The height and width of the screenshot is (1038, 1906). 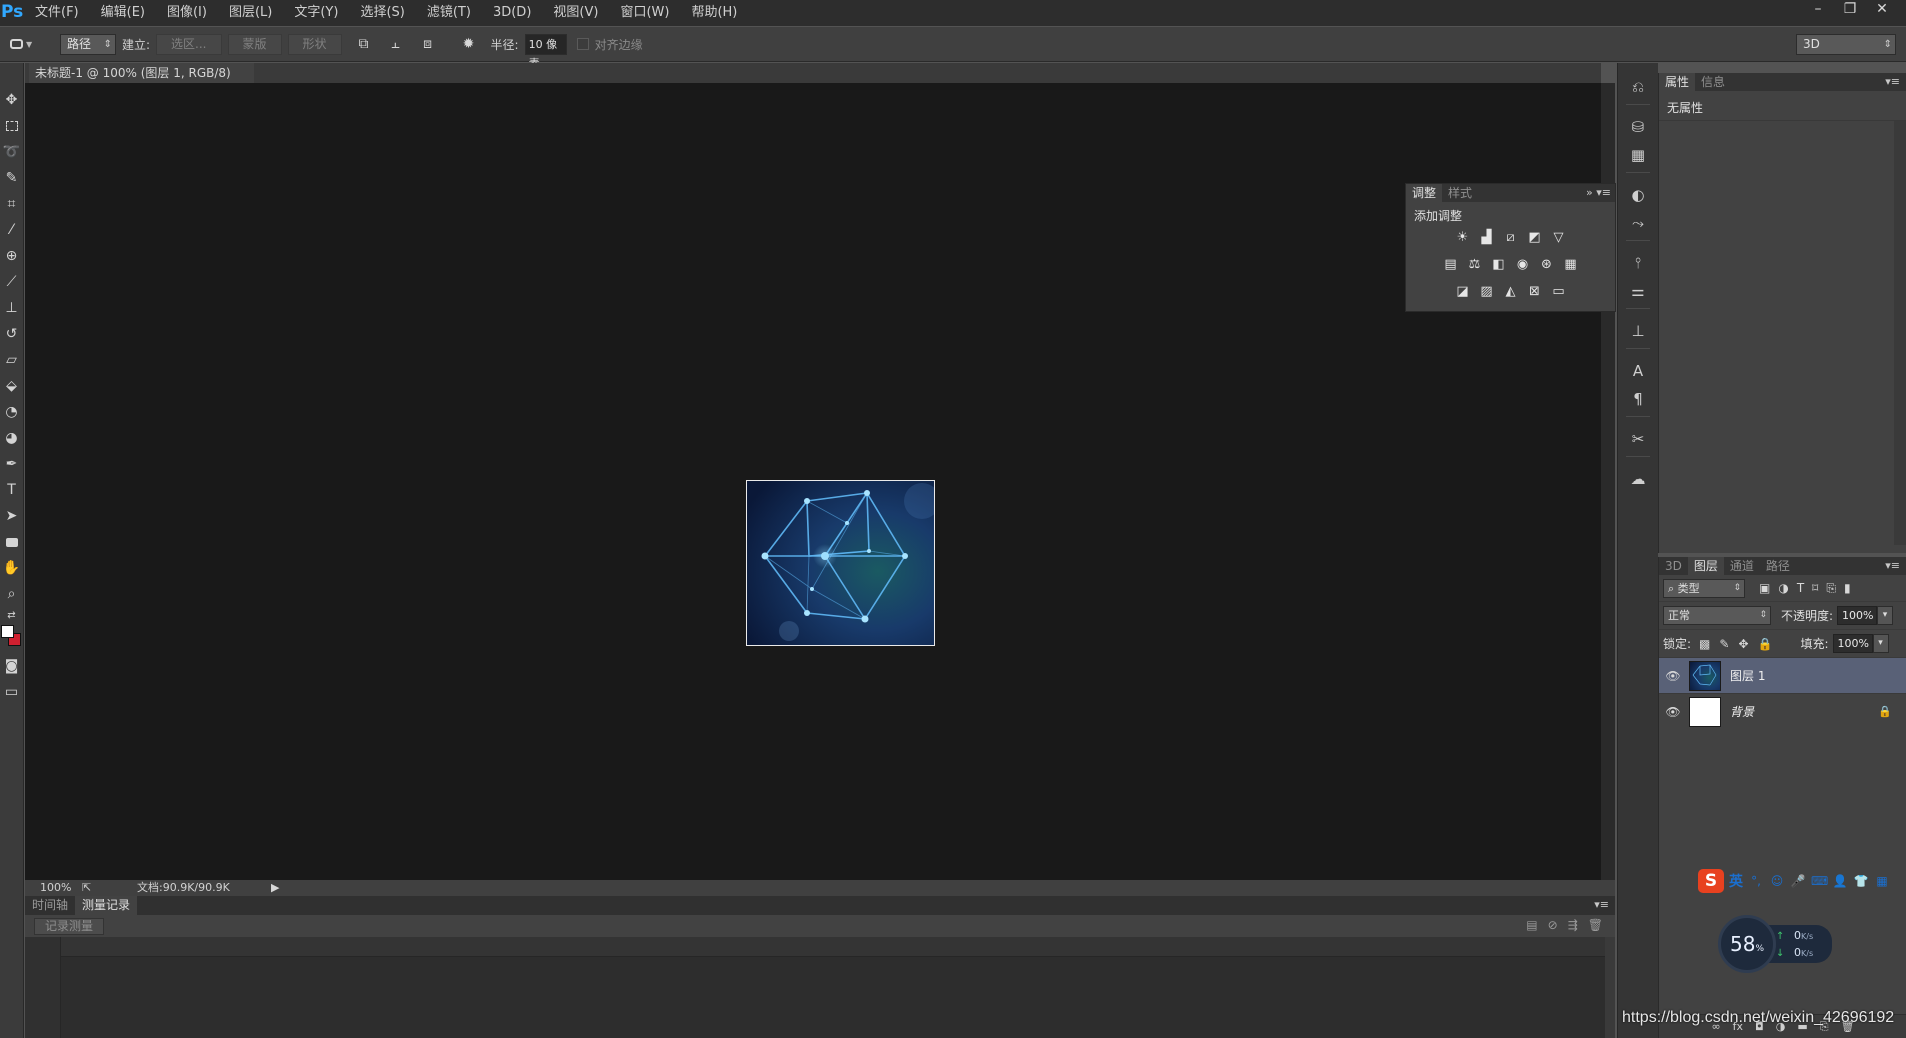 What do you see at coordinates (11, 386) in the screenshot?
I see `paint-bucket-tool-icon: ⬙` at bounding box center [11, 386].